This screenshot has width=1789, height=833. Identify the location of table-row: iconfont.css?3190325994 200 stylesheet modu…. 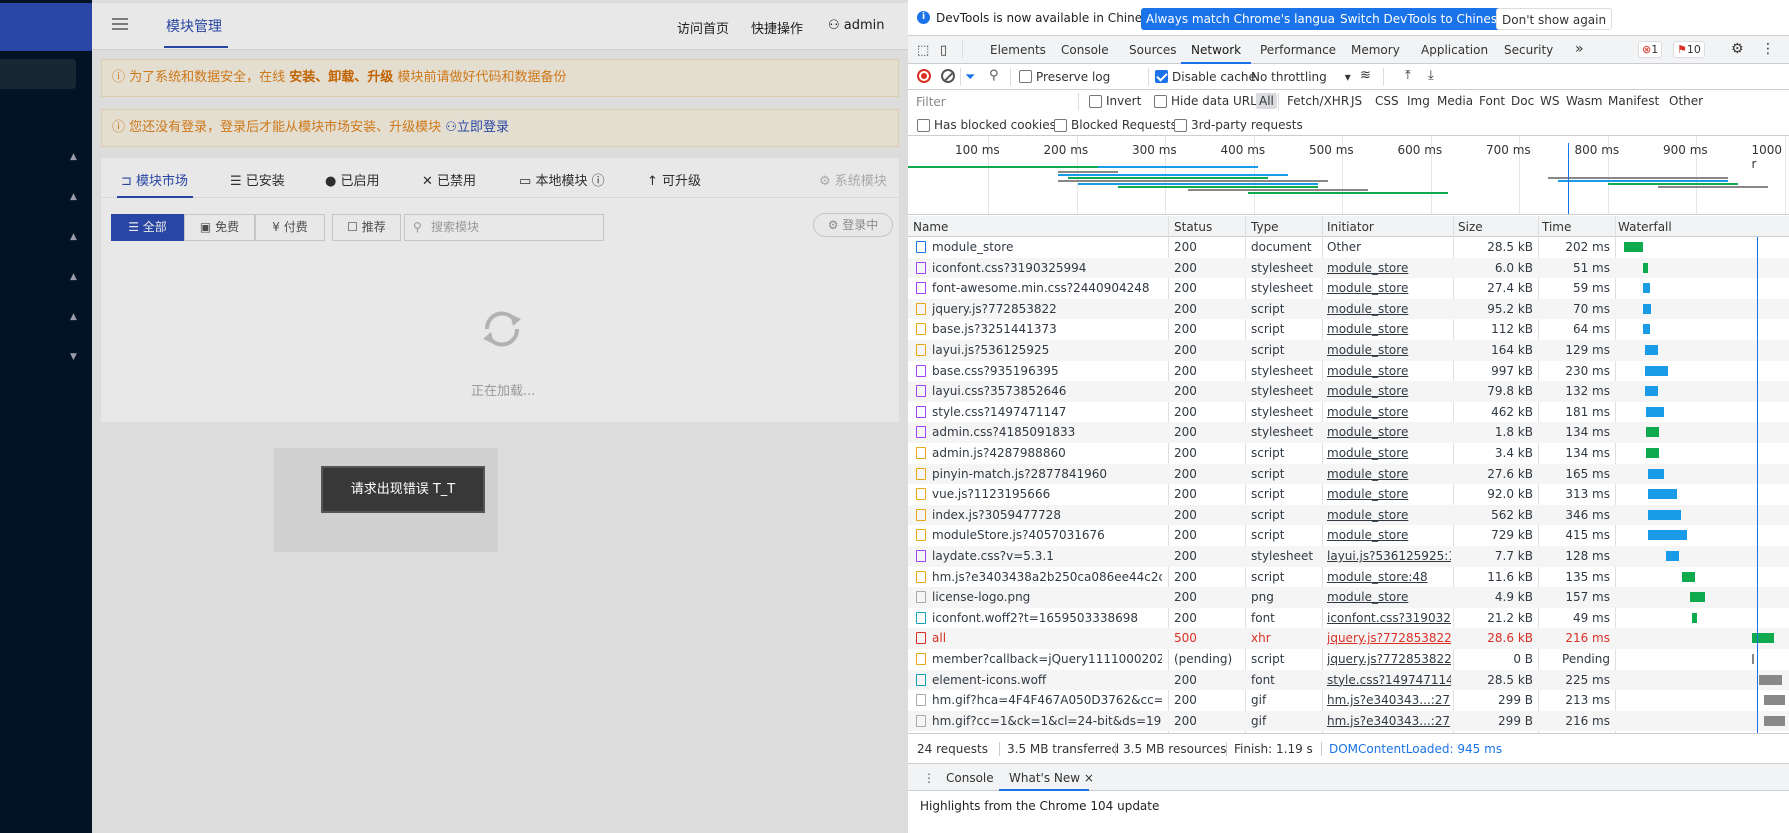
(1348, 268).